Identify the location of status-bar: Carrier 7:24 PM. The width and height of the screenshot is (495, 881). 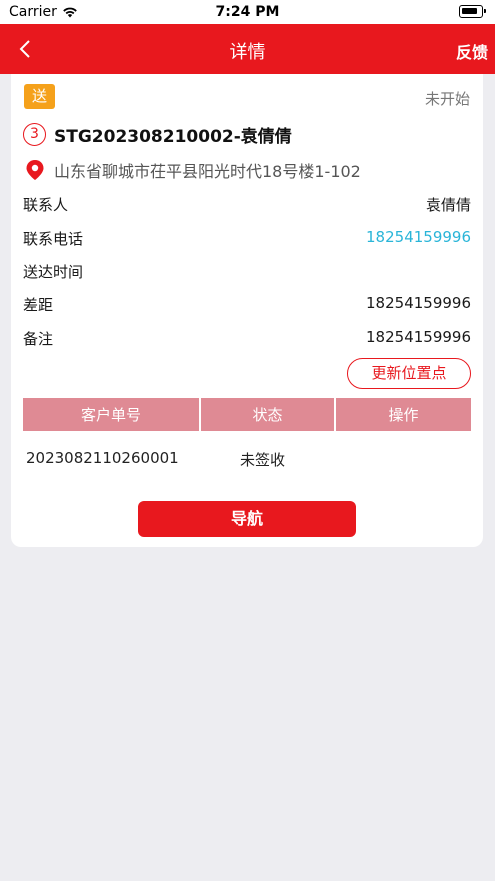
(247, 12).